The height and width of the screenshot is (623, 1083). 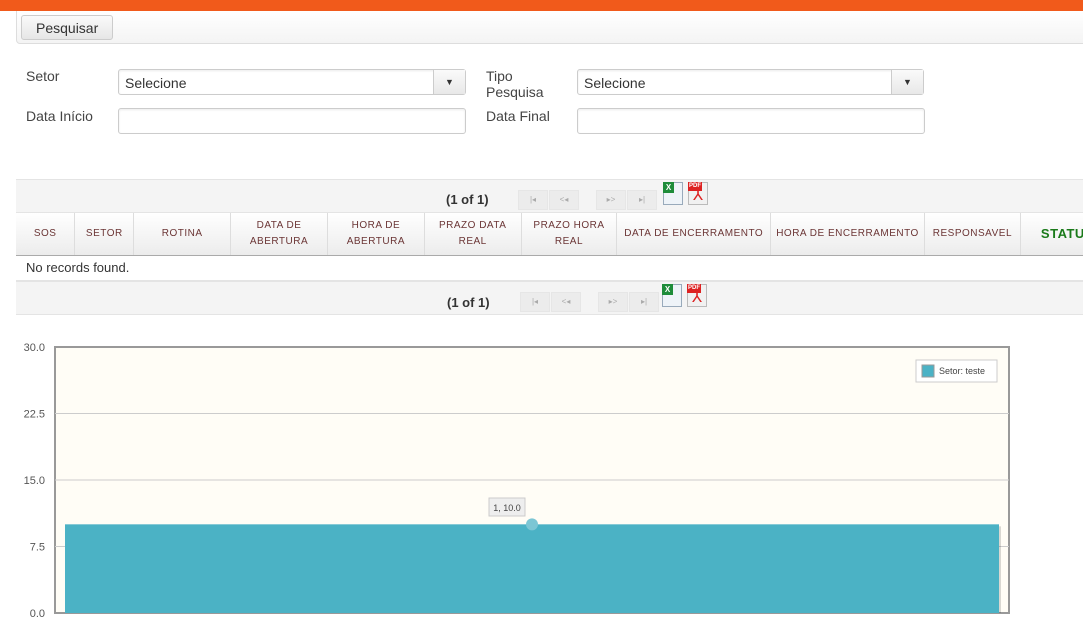 I want to click on bar-shadow, so click(x=534, y=569).